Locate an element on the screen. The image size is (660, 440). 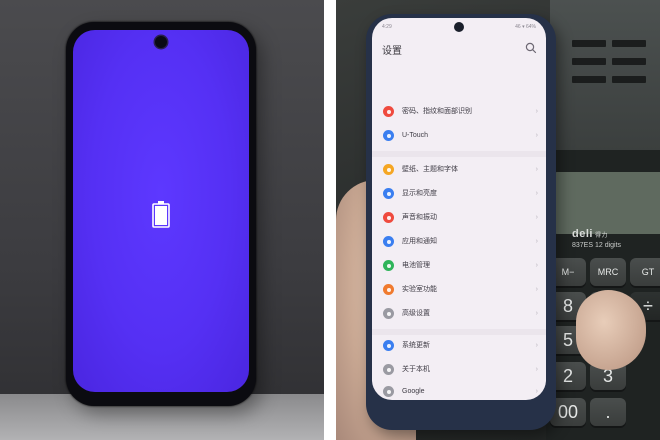
calculator-model: 837ES 12 digits is located at coordinates (597, 245).